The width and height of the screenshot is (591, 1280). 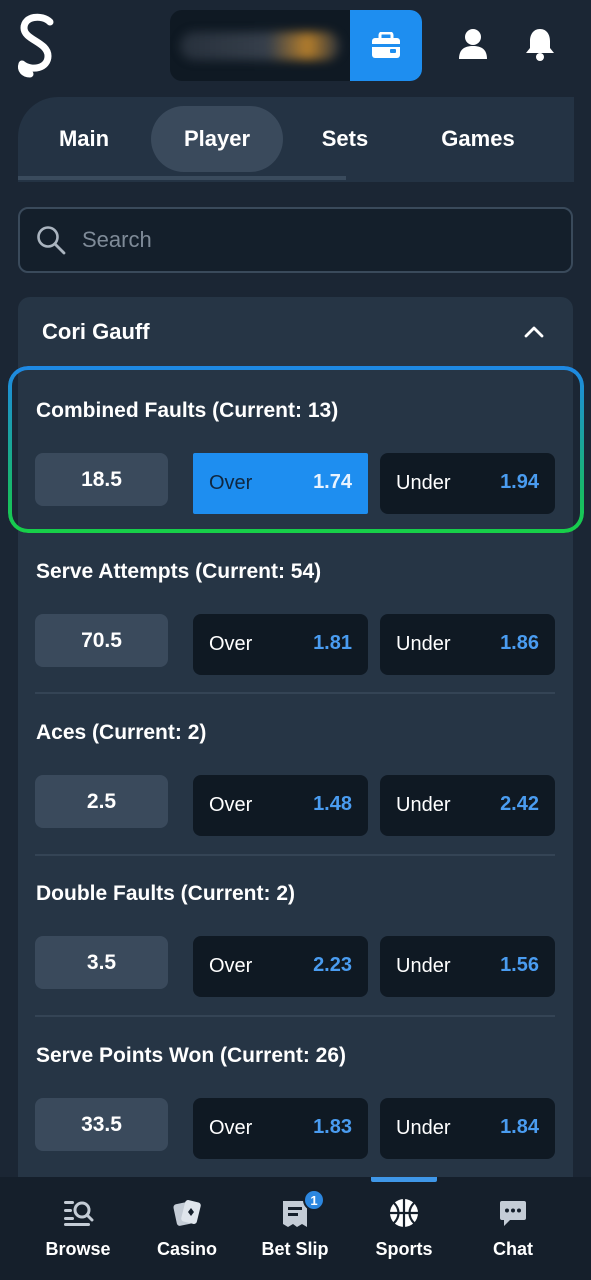 What do you see at coordinates (191, 1055) in the screenshot?
I see `market-title: Serve Points Won (Current: 26)` at bounding box center [191, 1055].